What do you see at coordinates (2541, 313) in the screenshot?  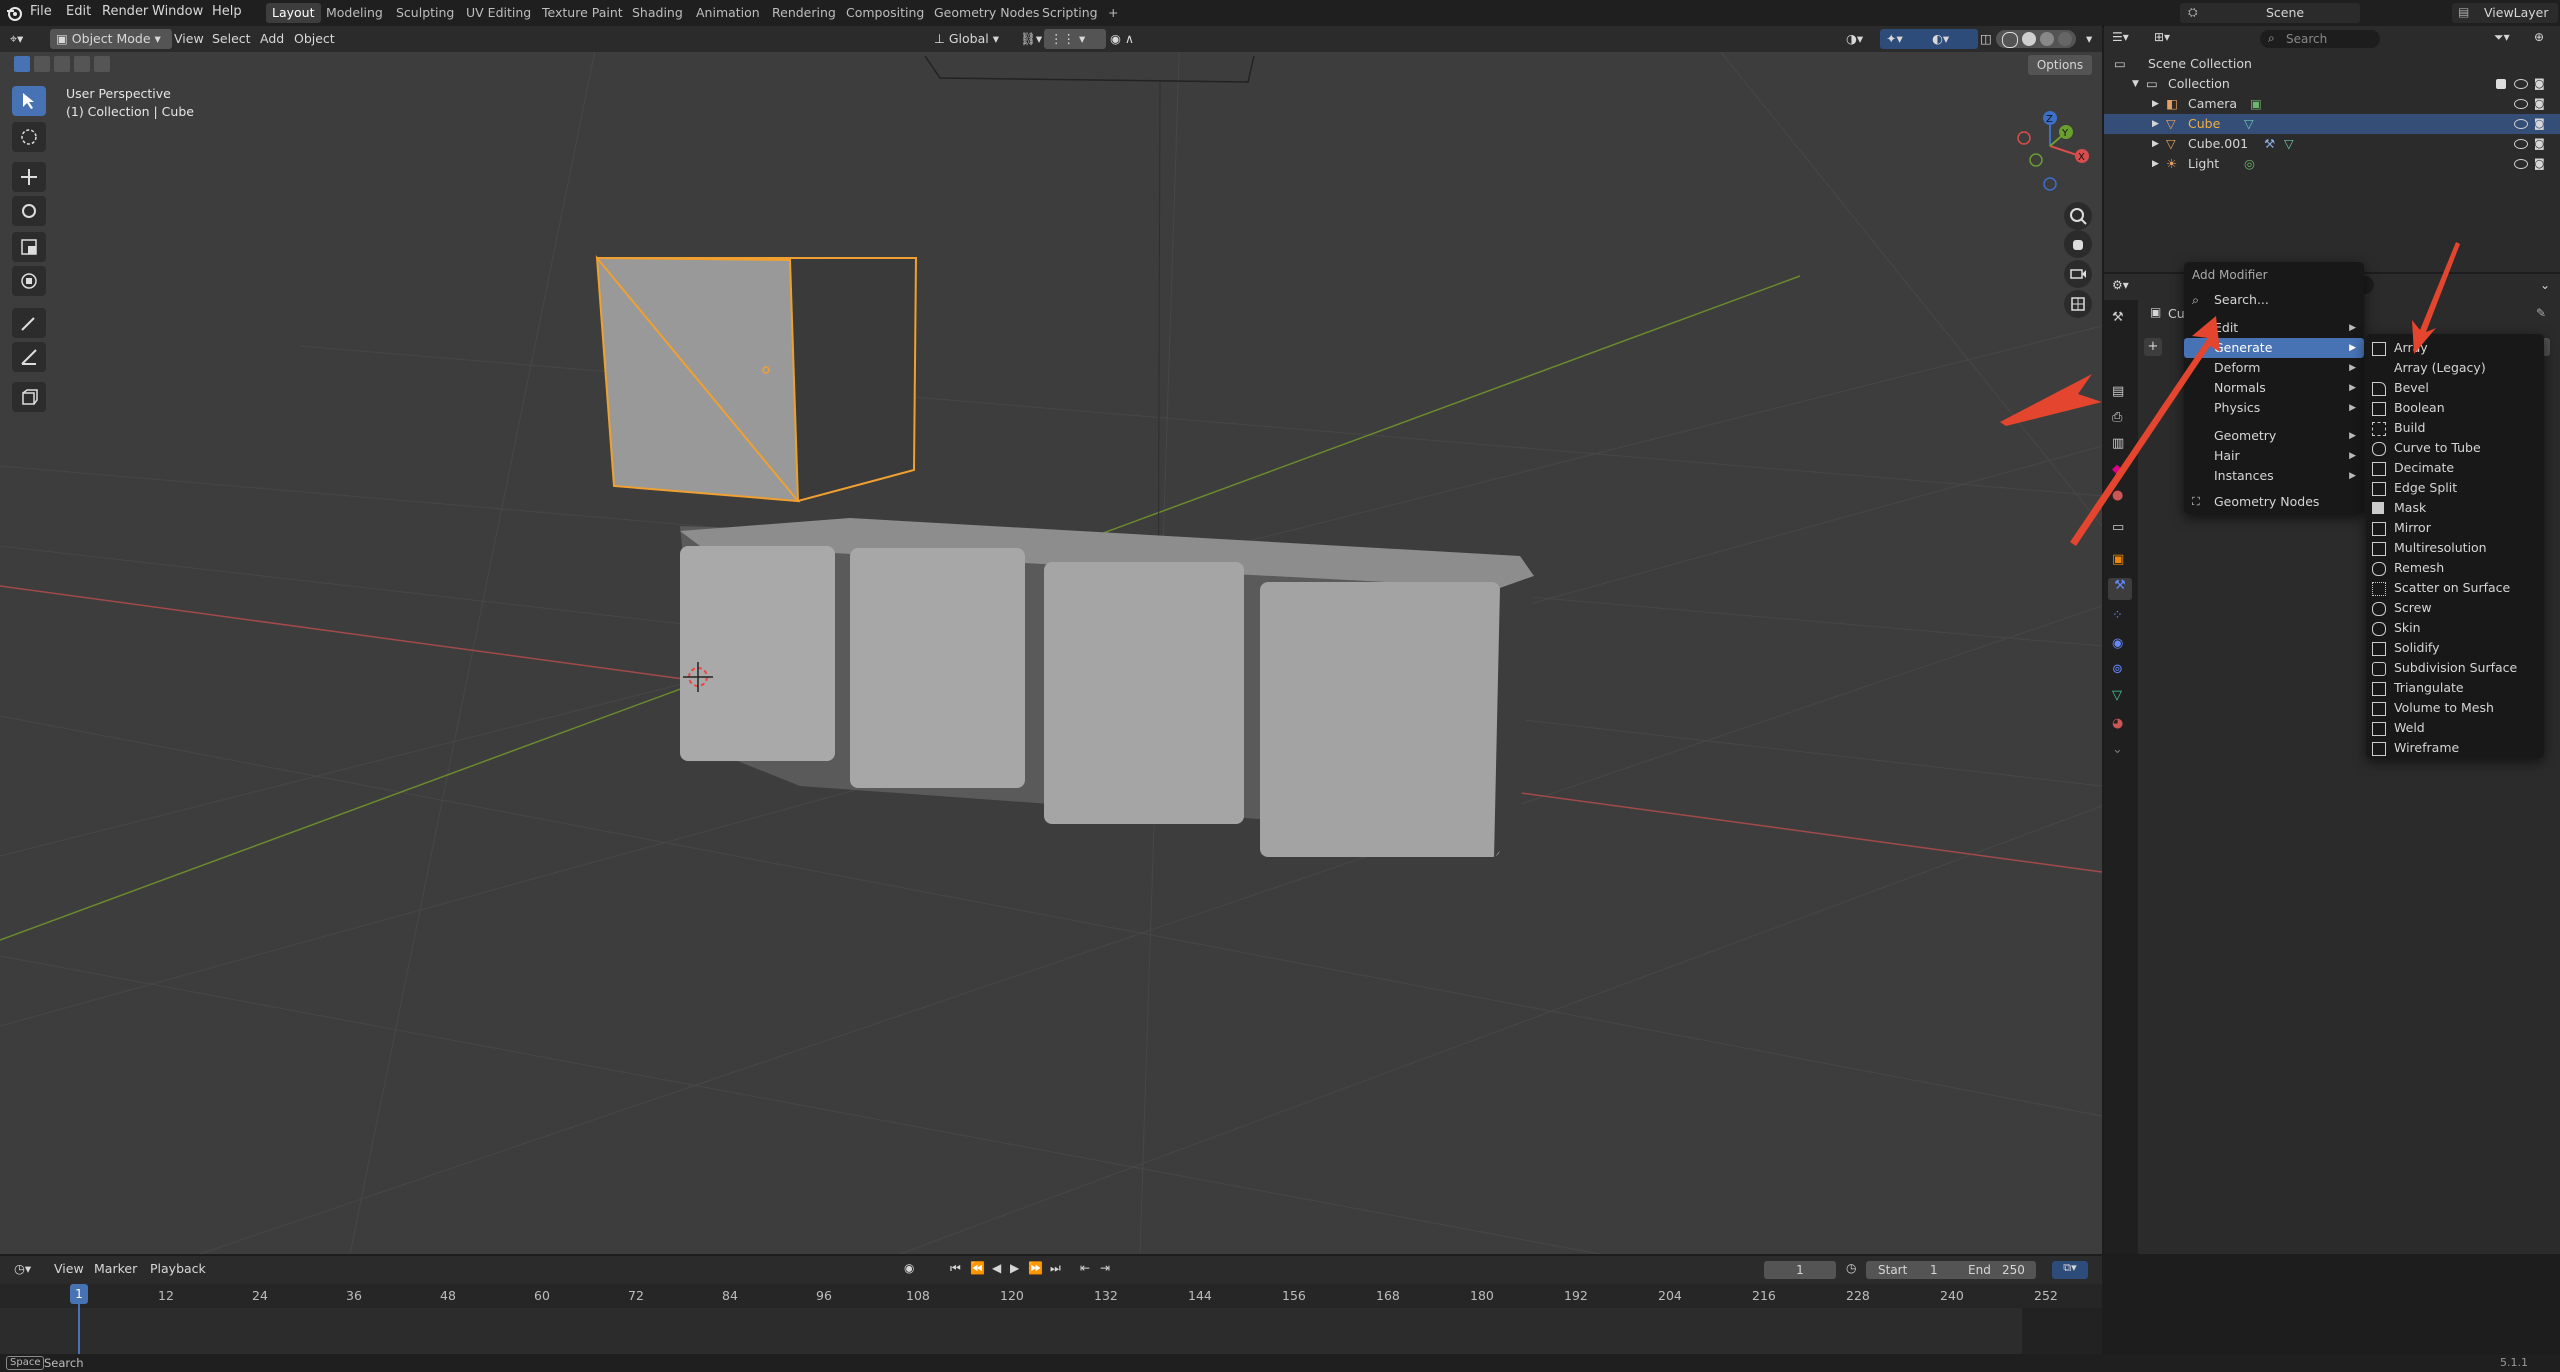 I see `pin-icon: ✎` at bounding box center [2541, 313].